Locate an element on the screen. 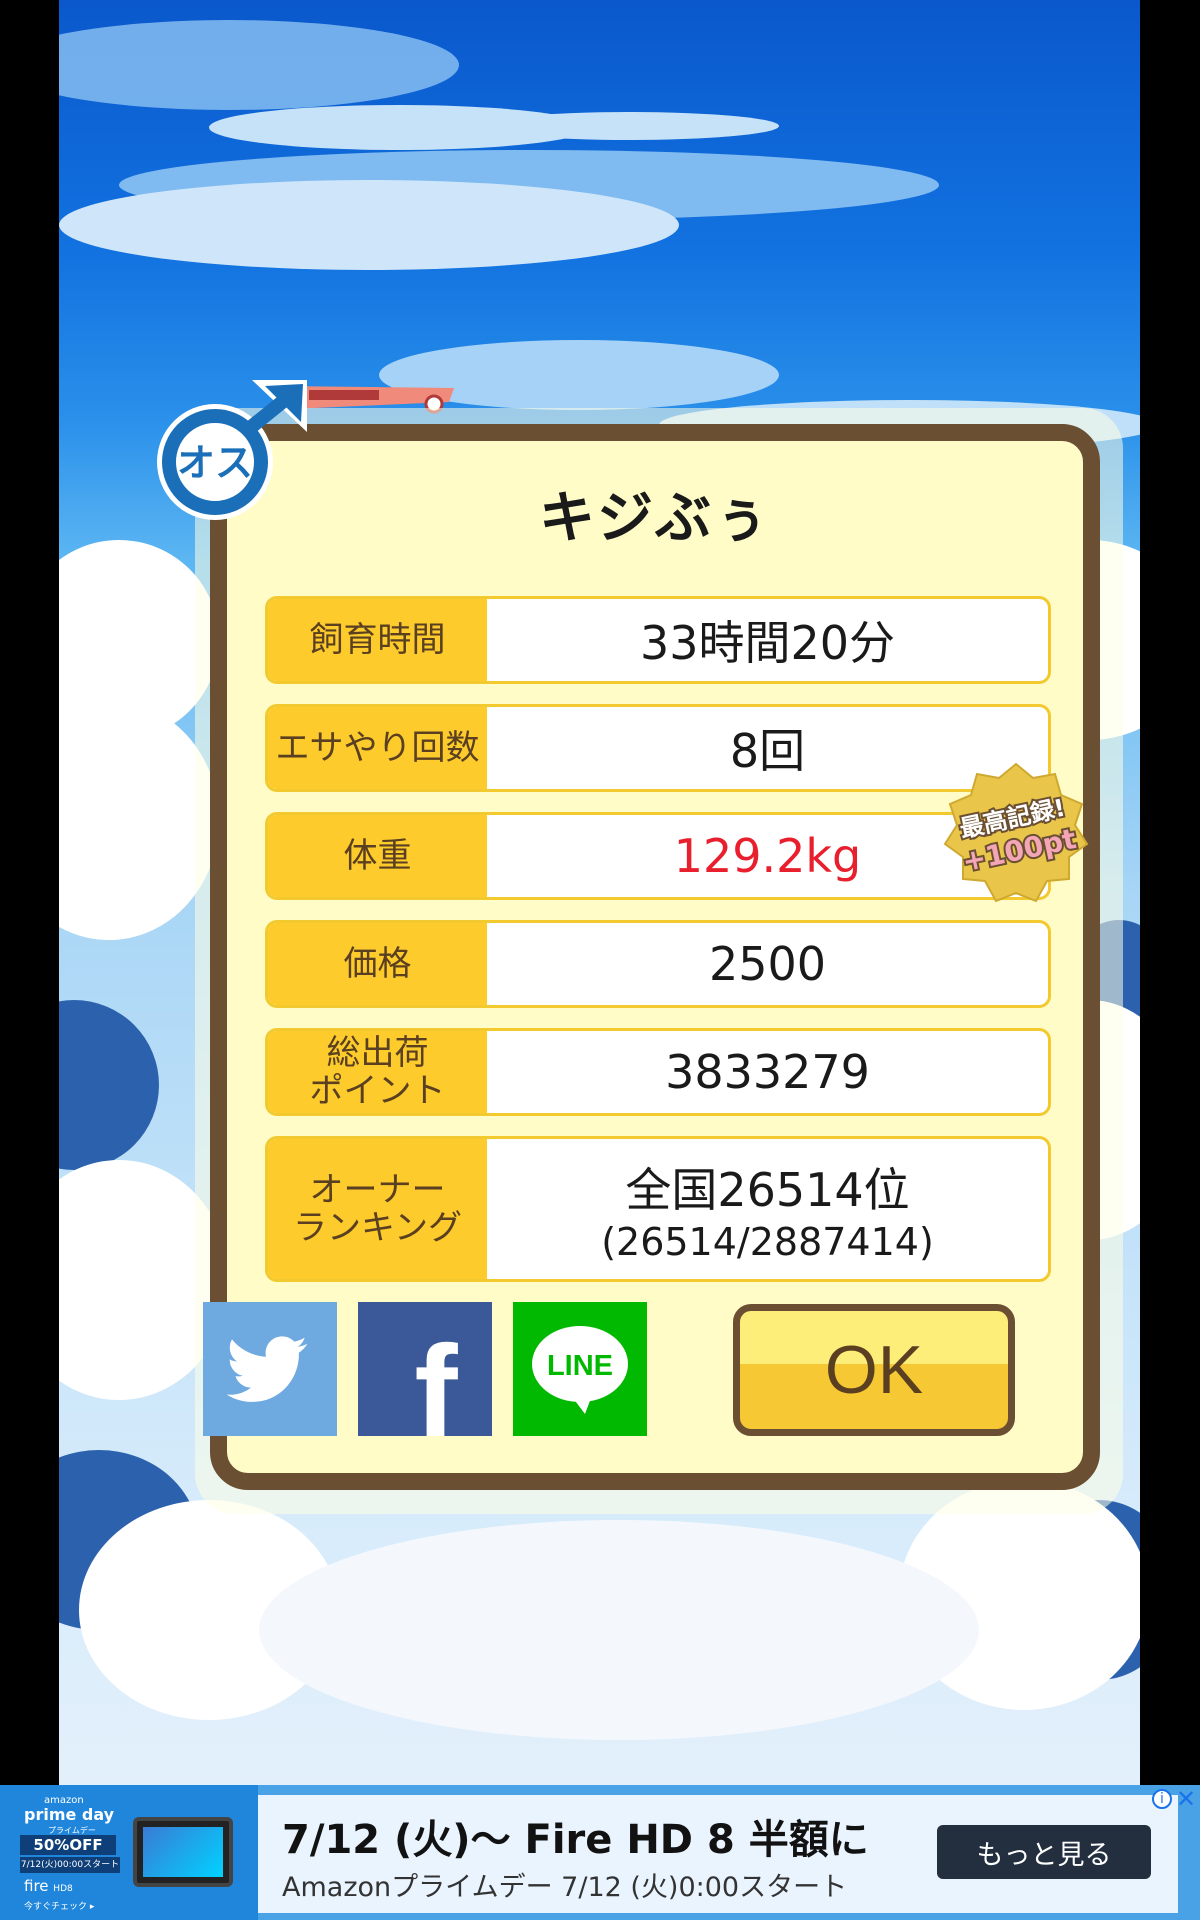 The height and width of the screenshot is (1920, 1200). pig-name-title: キジぶぅ is located at coordinates (655, 518).